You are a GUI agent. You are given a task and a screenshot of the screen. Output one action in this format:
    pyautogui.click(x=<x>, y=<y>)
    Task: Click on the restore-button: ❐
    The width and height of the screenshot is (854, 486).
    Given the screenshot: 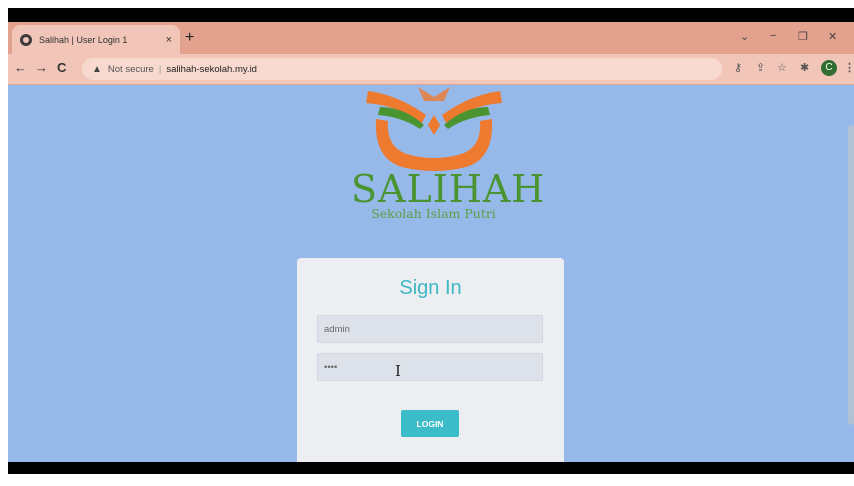 What is the action you would take?
    pyautogui.click(x=803, y=36)
    